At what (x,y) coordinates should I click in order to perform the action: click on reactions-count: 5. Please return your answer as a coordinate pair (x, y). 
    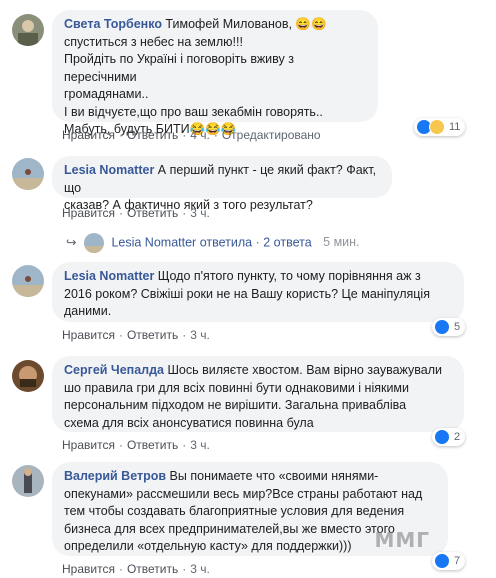
    Looking at the image, I should click on (449, 327).